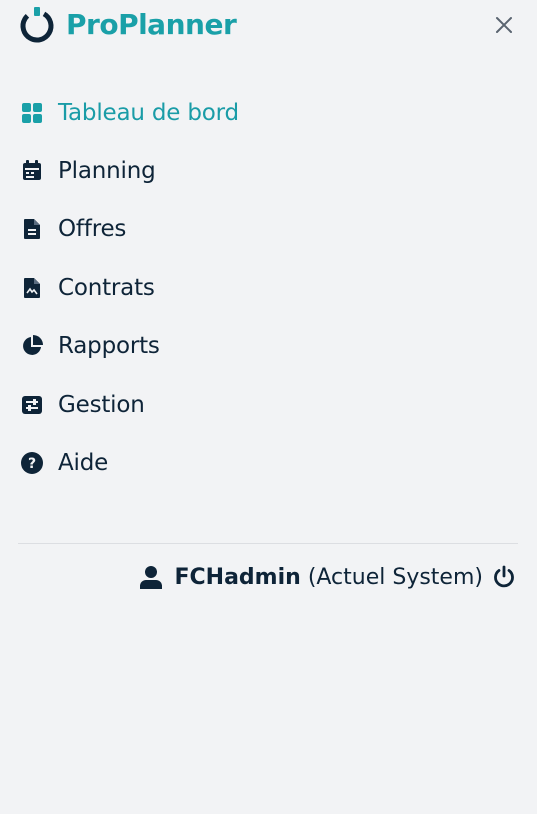  Describe the element at coordinates (106, 288) in the screenshot. I see `nav-item-label: Contrats` at that location.